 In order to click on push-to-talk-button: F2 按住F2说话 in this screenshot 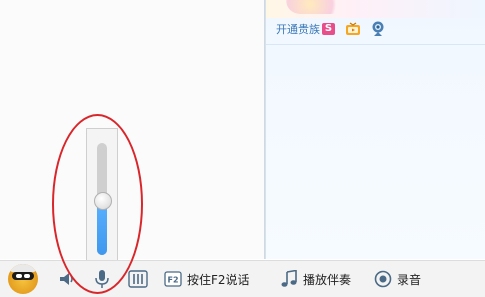, I will do `click(207, 279)`.